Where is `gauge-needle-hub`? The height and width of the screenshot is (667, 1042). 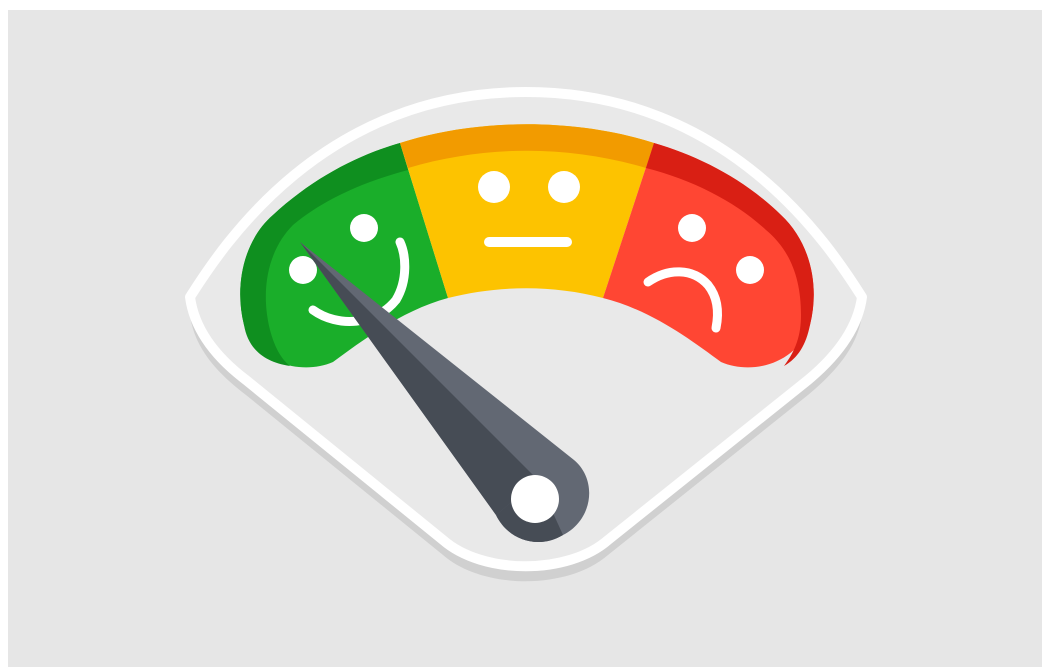 gauge-needle-hub is located at coordinates (535, 499).